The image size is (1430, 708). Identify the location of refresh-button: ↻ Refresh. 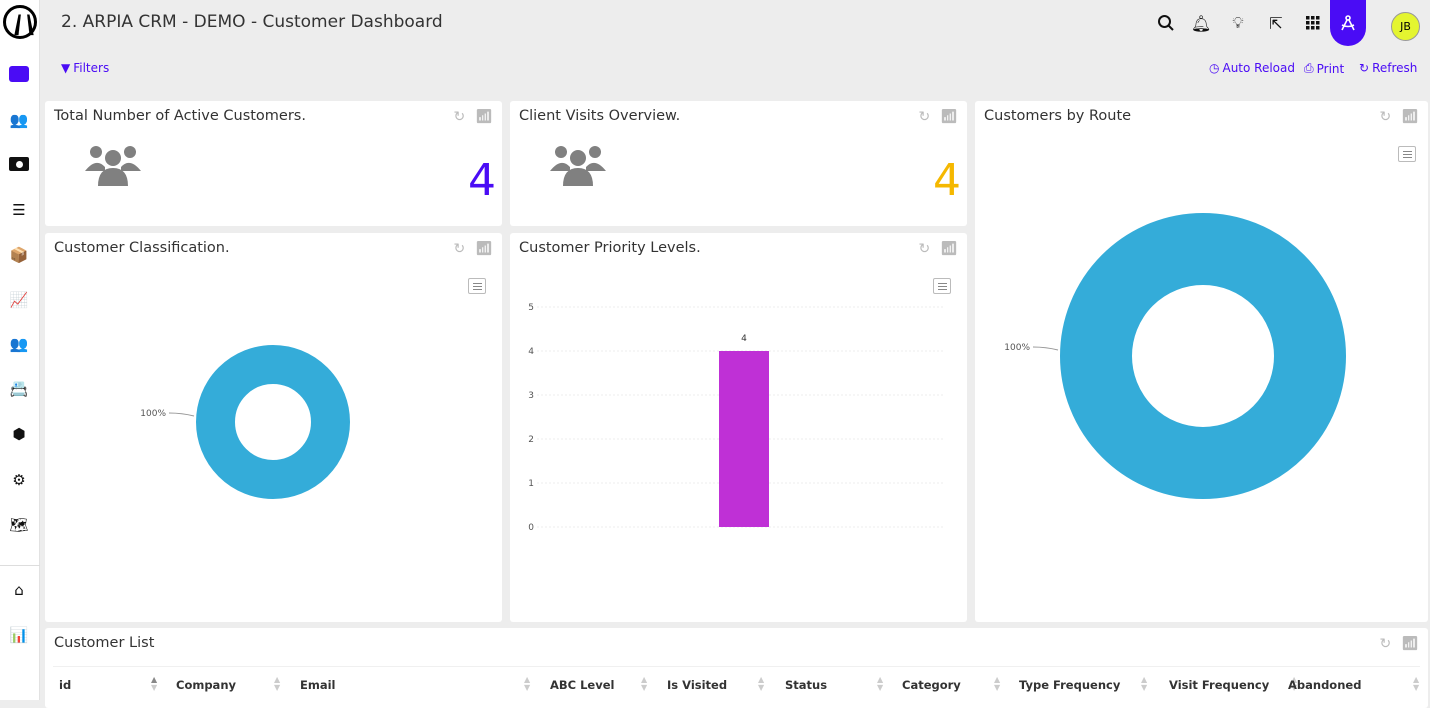
(1388, 68).